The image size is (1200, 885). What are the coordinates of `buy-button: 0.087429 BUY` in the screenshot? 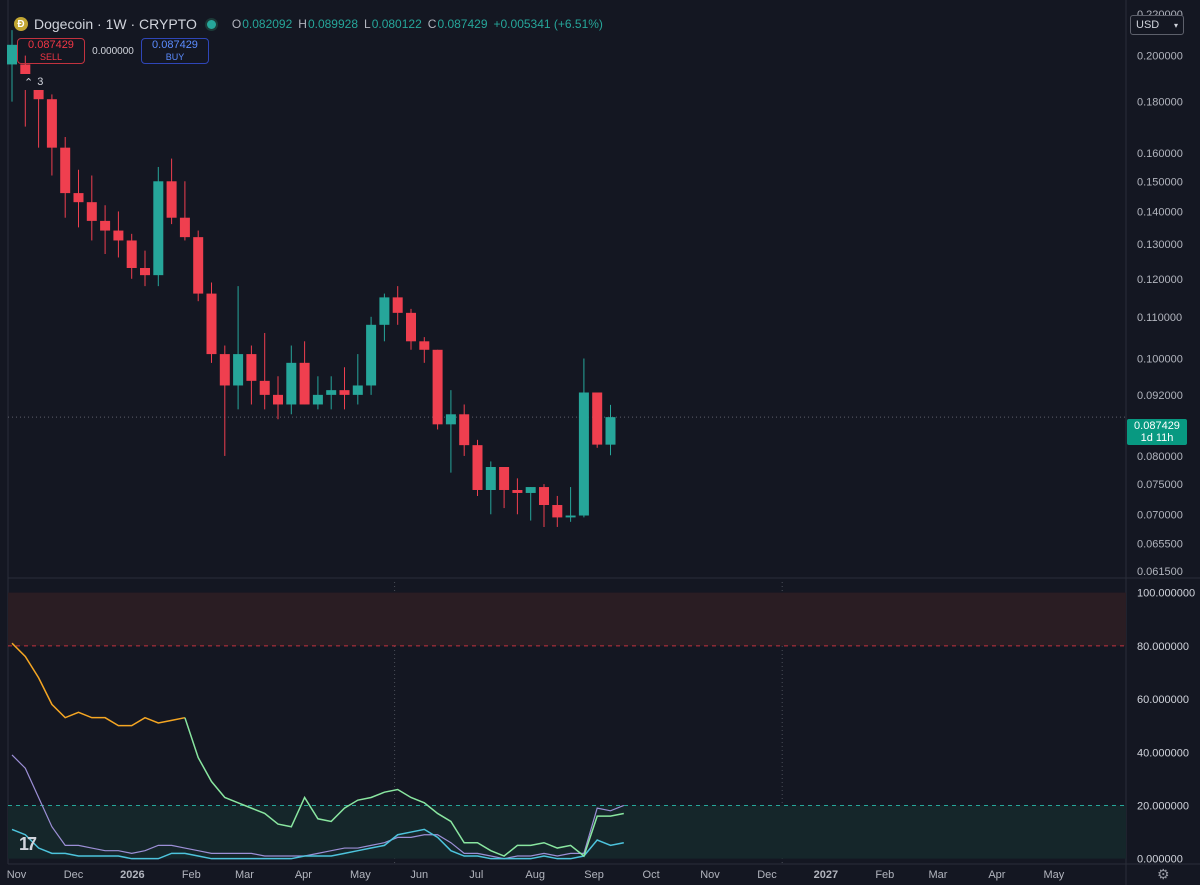 It's located at (175, 51).